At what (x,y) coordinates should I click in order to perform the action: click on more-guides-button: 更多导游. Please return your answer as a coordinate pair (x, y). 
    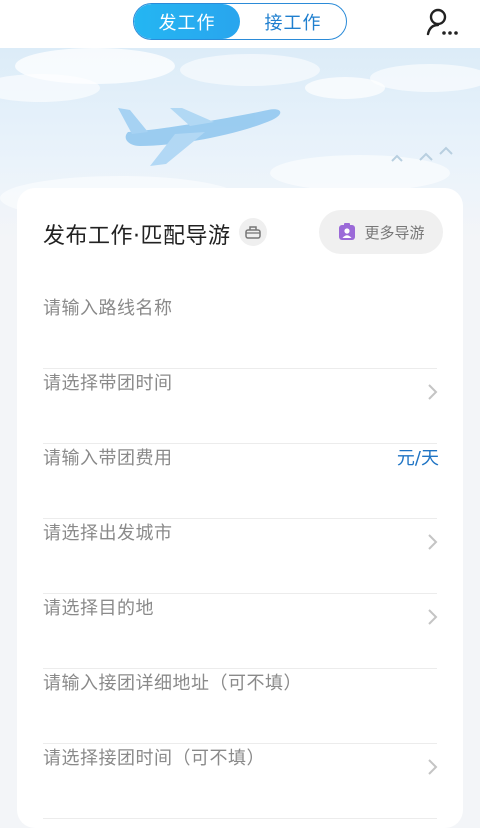
    Looking at the image, I should click on (381, 232).